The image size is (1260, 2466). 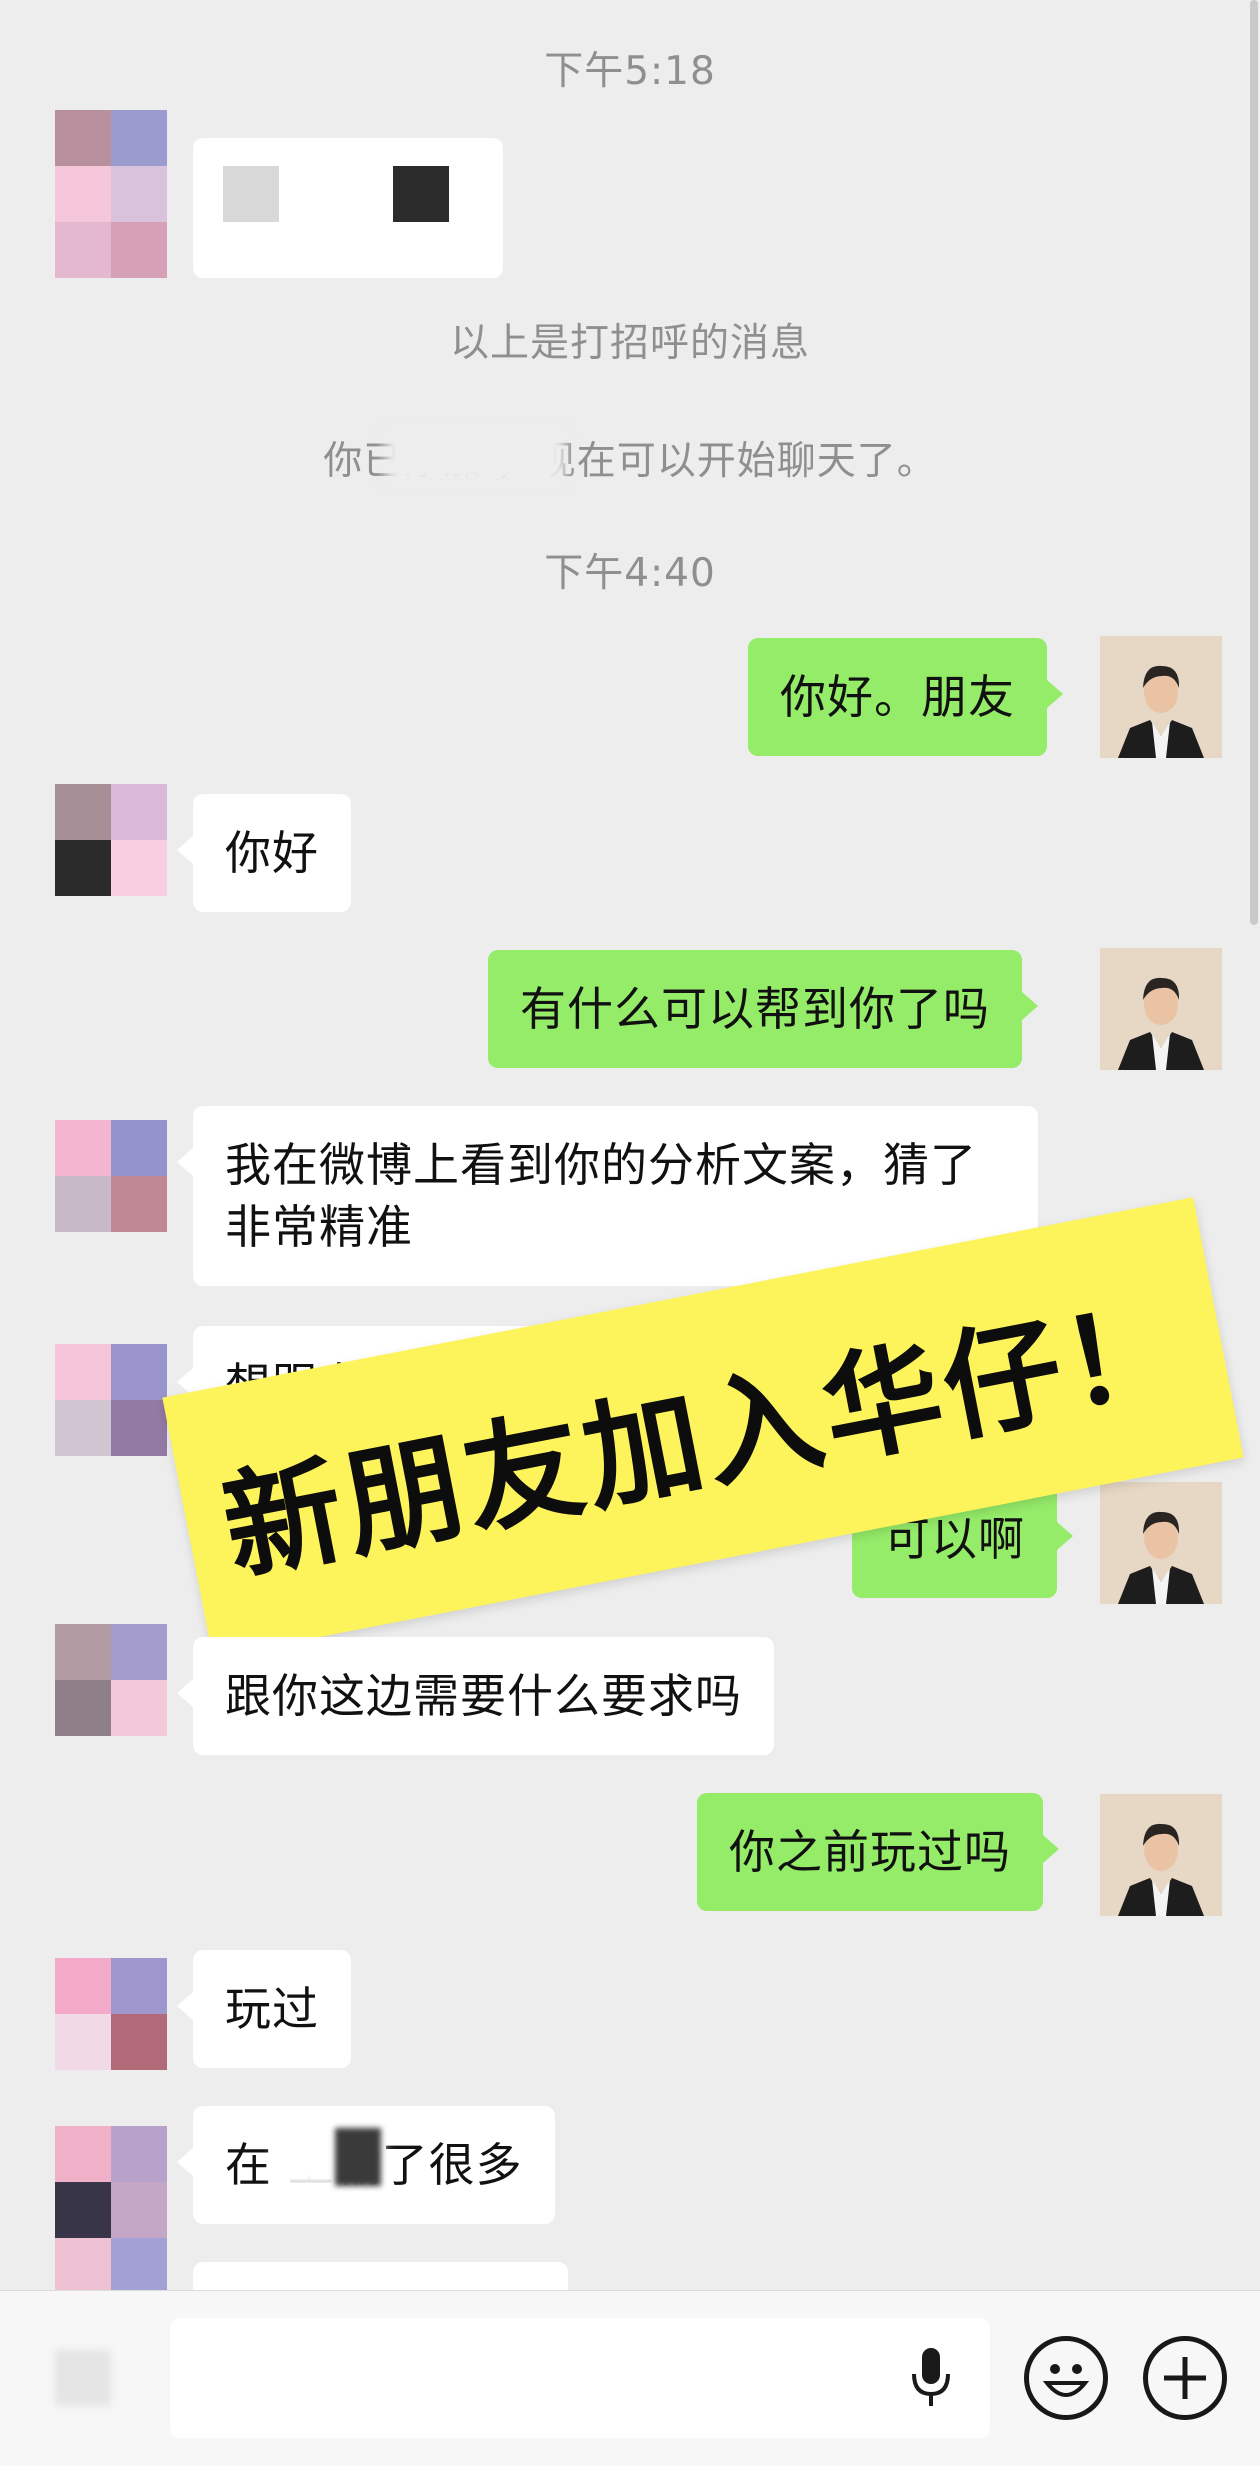 I want to click on timestamp: 下午5:18, so click(x=630, y=71).